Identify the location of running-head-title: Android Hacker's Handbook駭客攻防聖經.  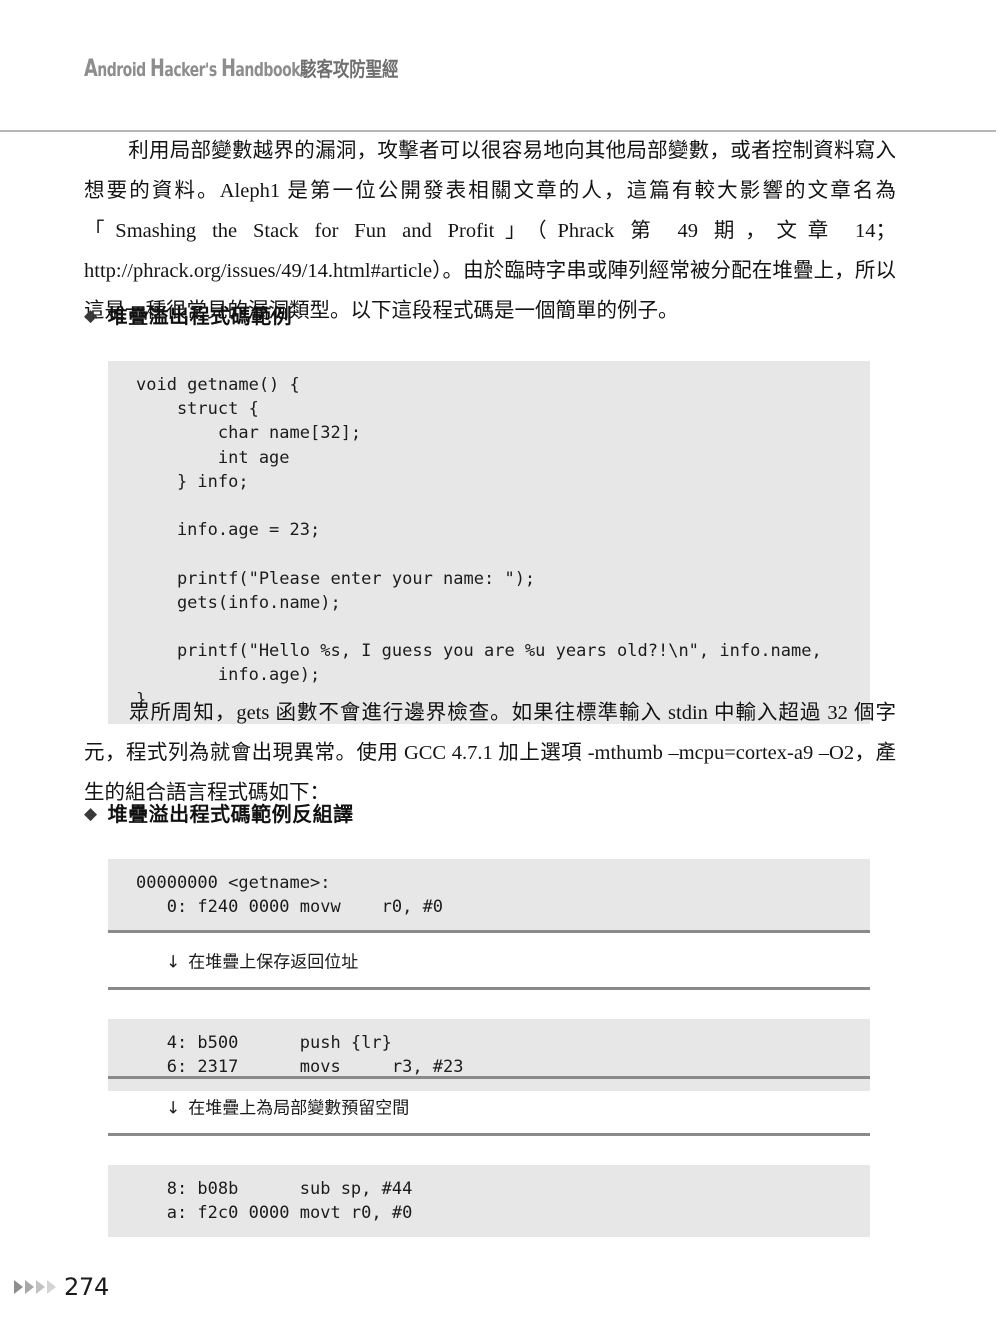
(241, 67).